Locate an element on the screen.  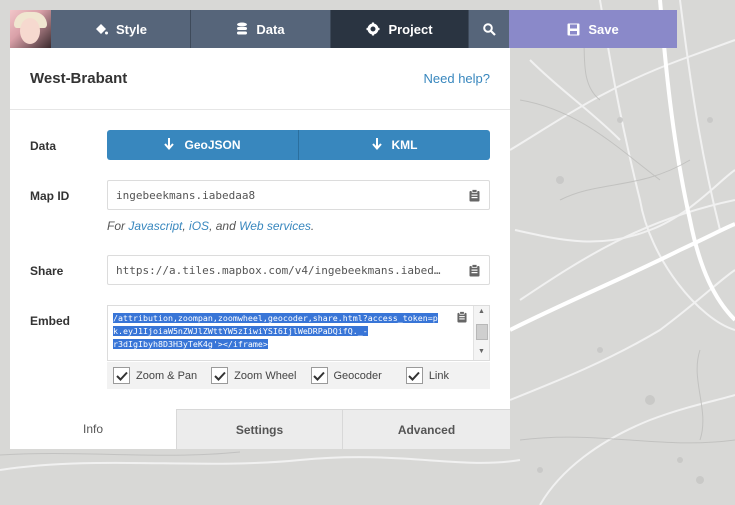
scroll-up-icon: ▲ is located at coordinates (481, 311).